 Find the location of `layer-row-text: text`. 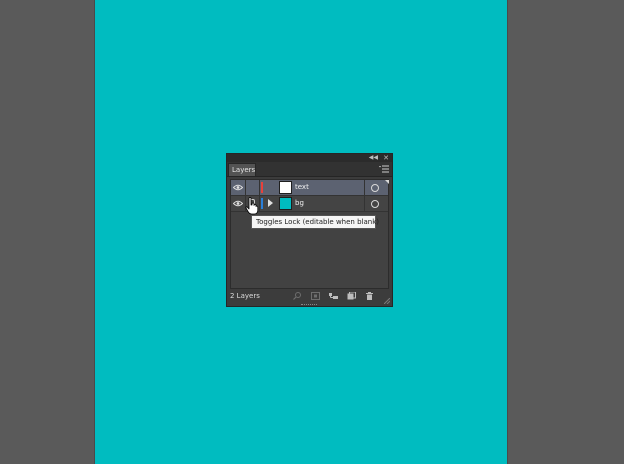

layer-row-text: text is located at coordinates (310, 188).